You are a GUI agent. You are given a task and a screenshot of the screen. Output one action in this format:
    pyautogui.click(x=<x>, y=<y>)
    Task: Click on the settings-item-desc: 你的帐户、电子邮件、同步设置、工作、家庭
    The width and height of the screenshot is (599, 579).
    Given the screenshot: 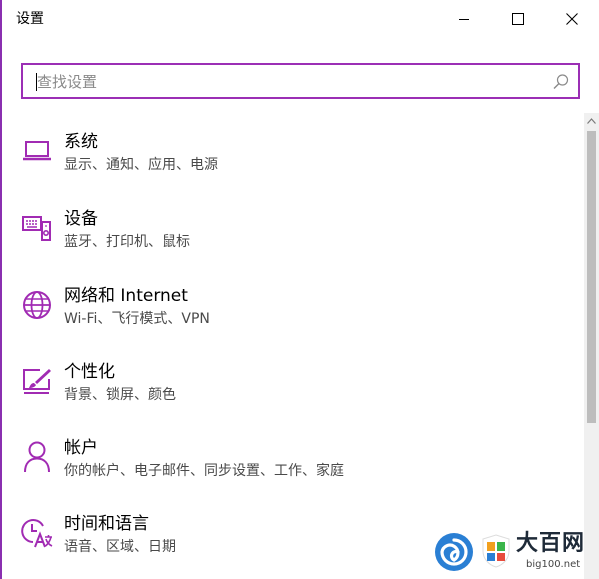 What is the action you would take?
    pyautogui.click(x=204, y=471)
    